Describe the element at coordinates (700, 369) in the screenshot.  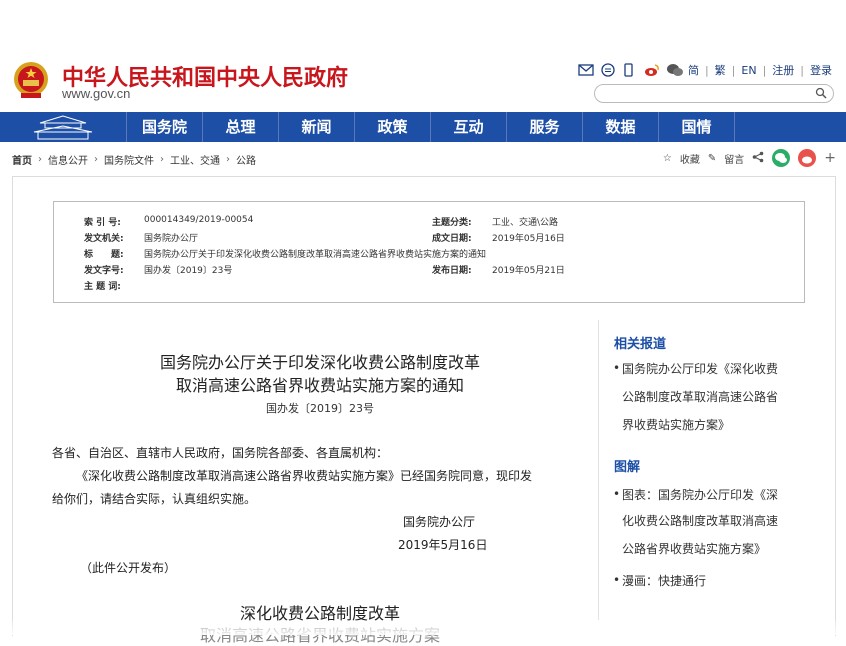
I see `related-link-line1: 国务院办公厅印发《深化收费` at that location.